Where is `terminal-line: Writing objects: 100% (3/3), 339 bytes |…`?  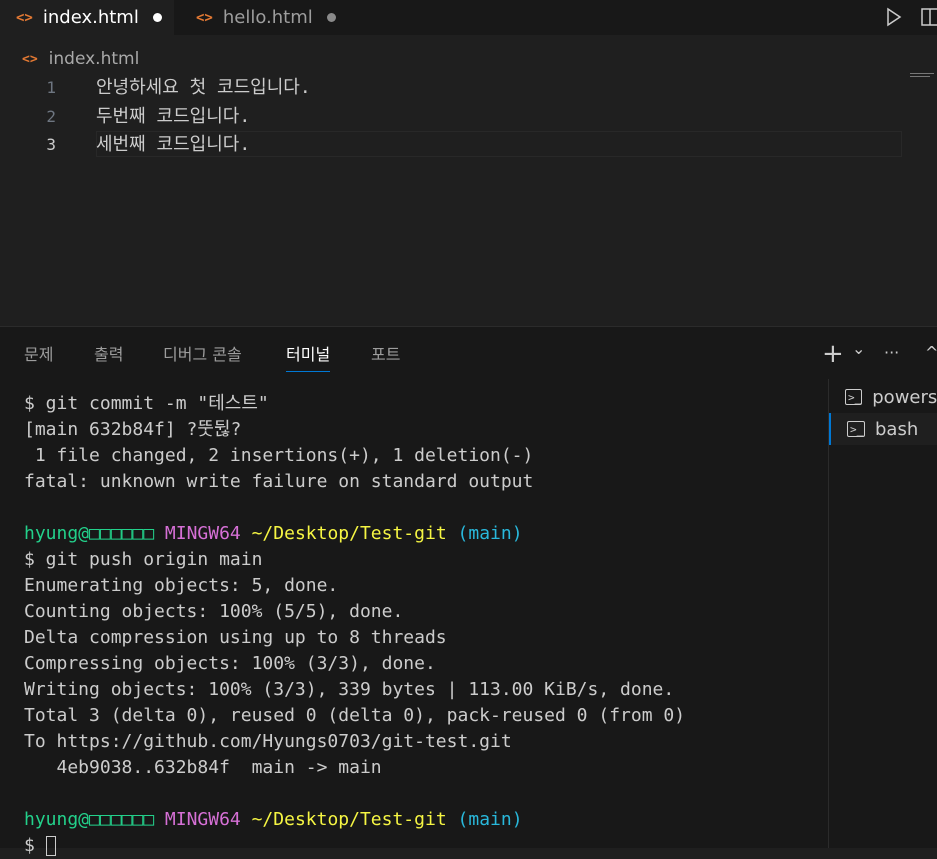 terminal-line: Writing objects: 100% (3/3), 339 bytes |… is located at coordinates (349, 689).